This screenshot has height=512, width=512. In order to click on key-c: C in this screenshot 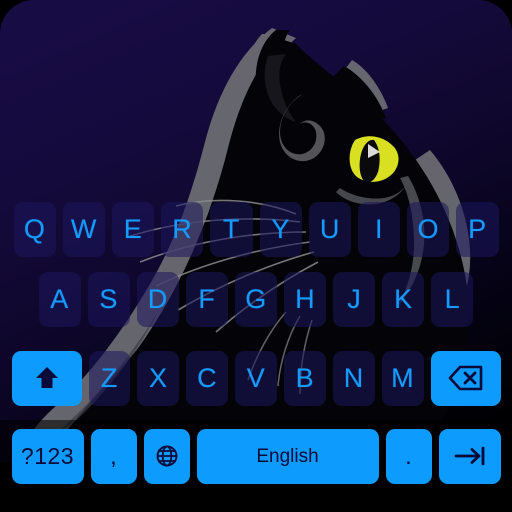, I will do `click(207, 378)`.